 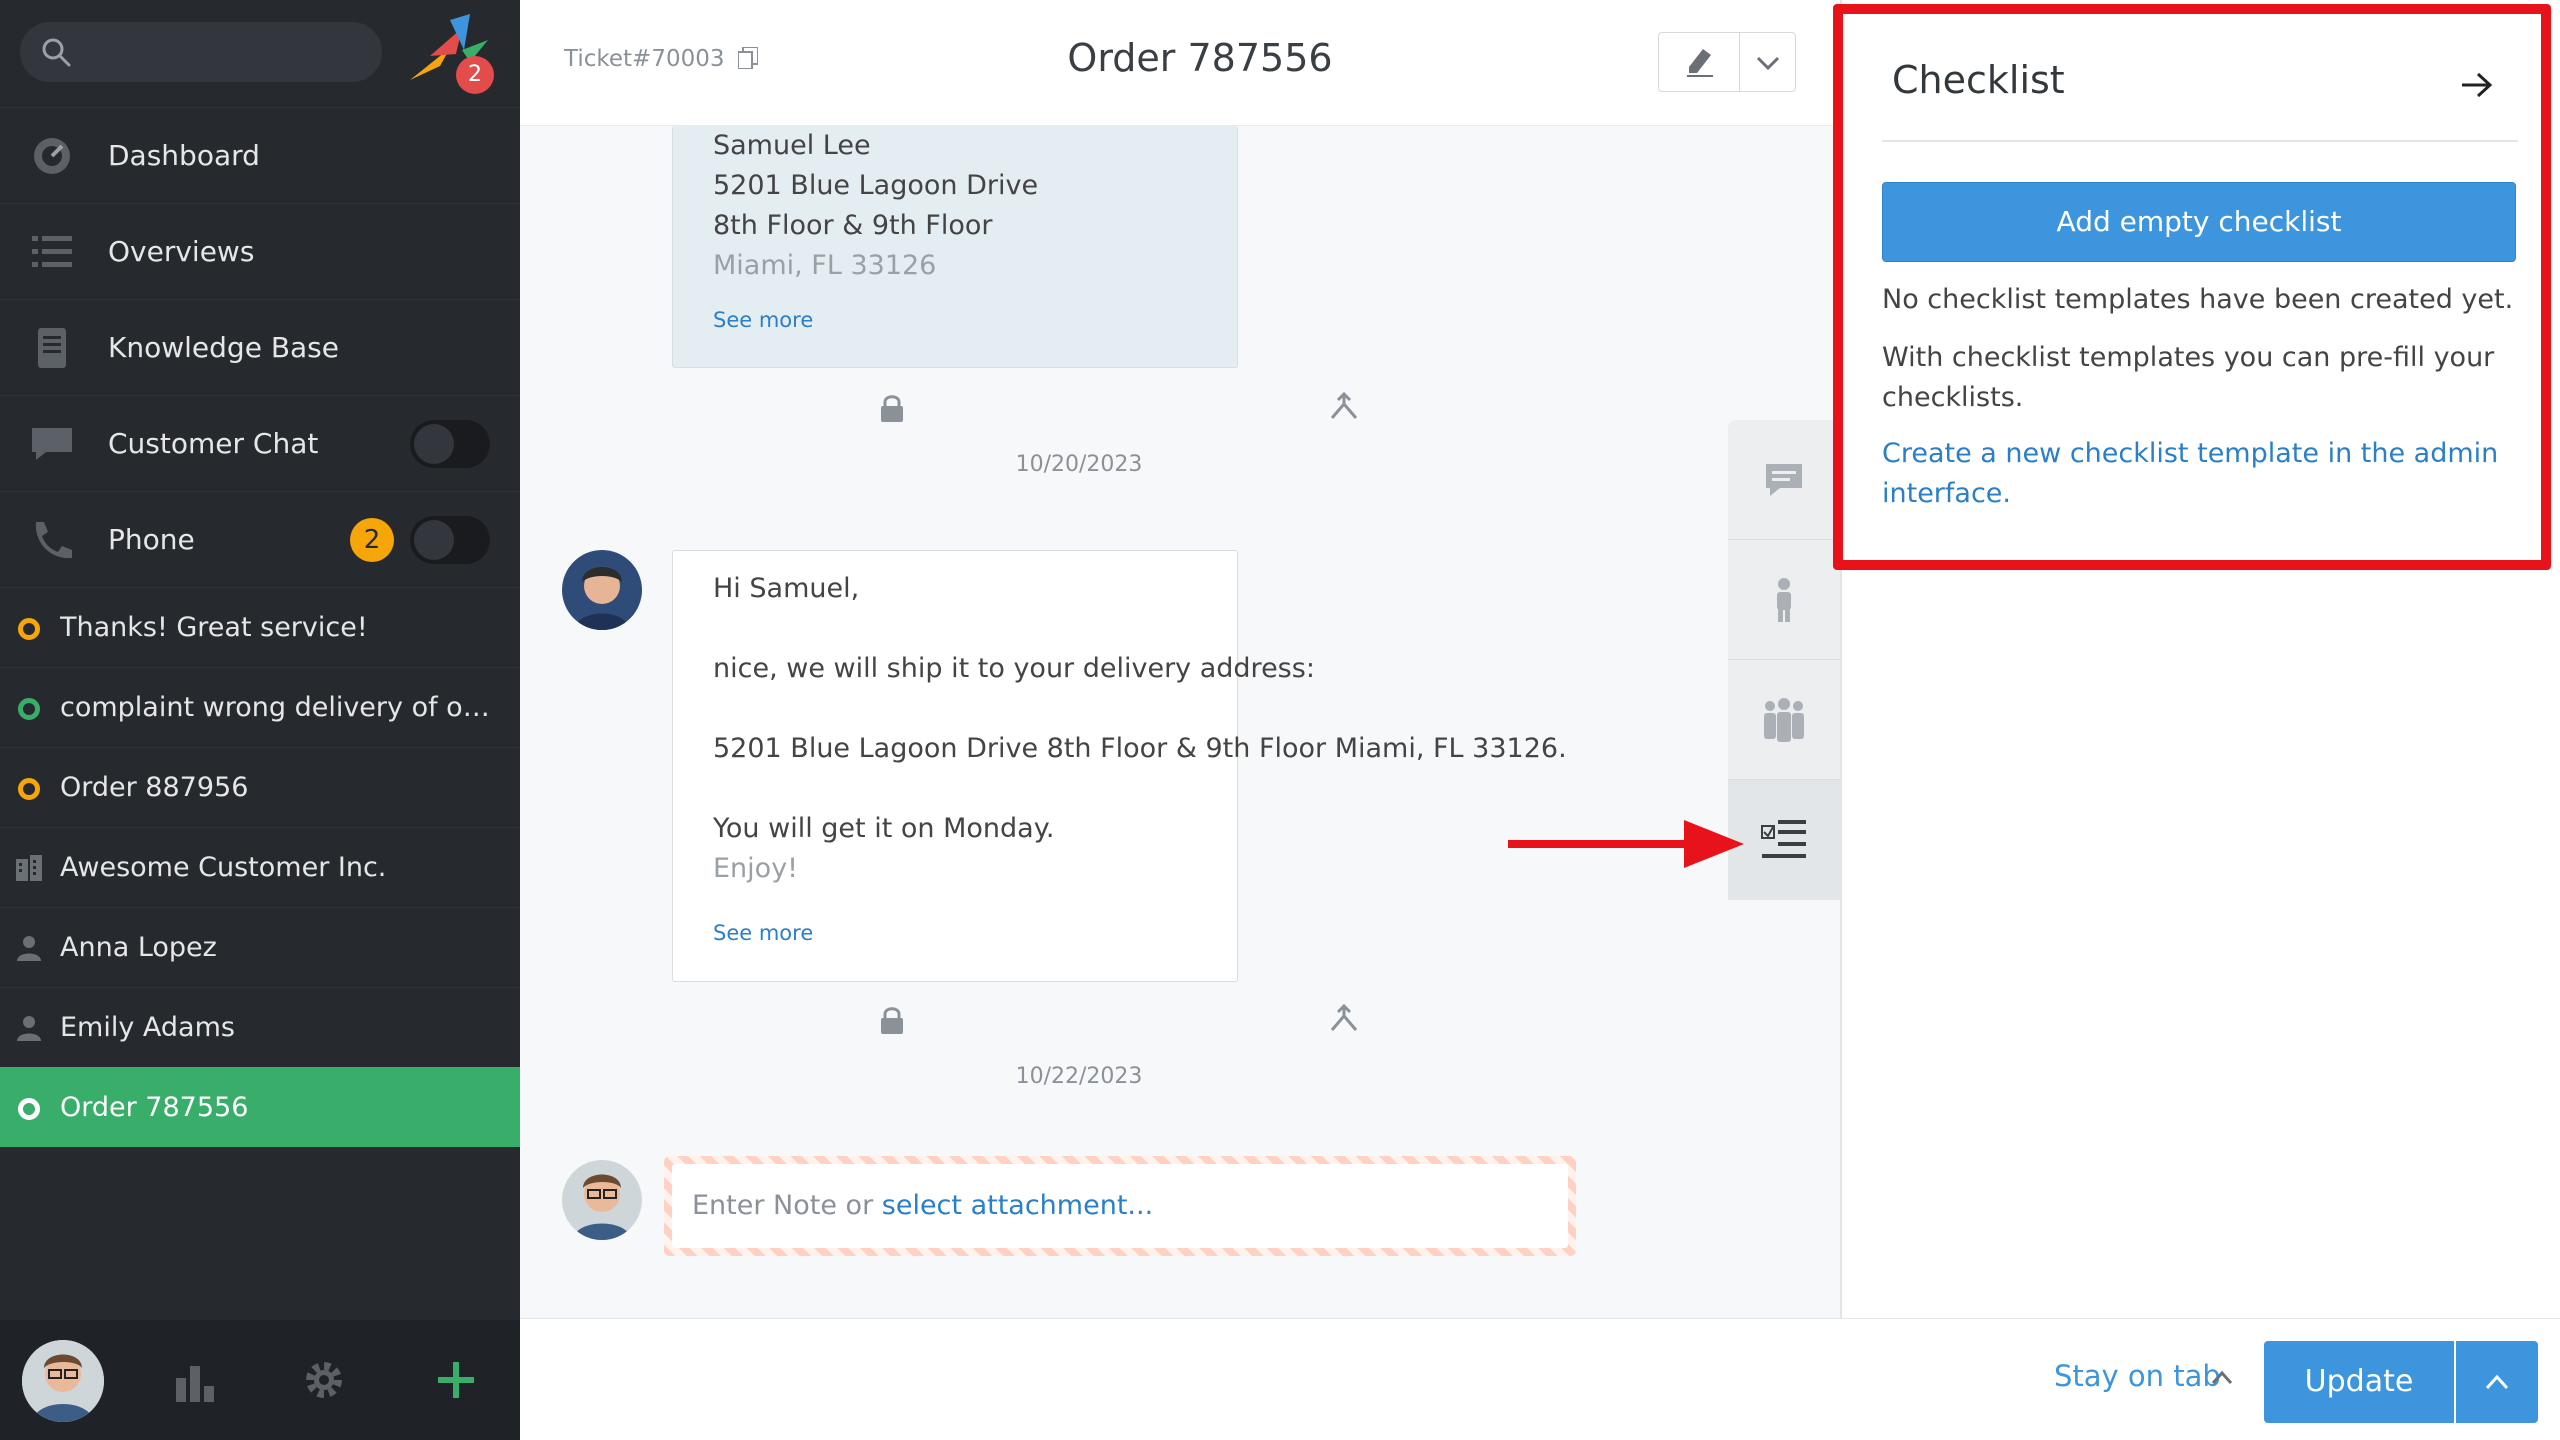 What do you see at coordinates (223, 867) in the screenshot?
I see `tab-label: Awesome Customer Inc.` at bounding box center [223, 867].